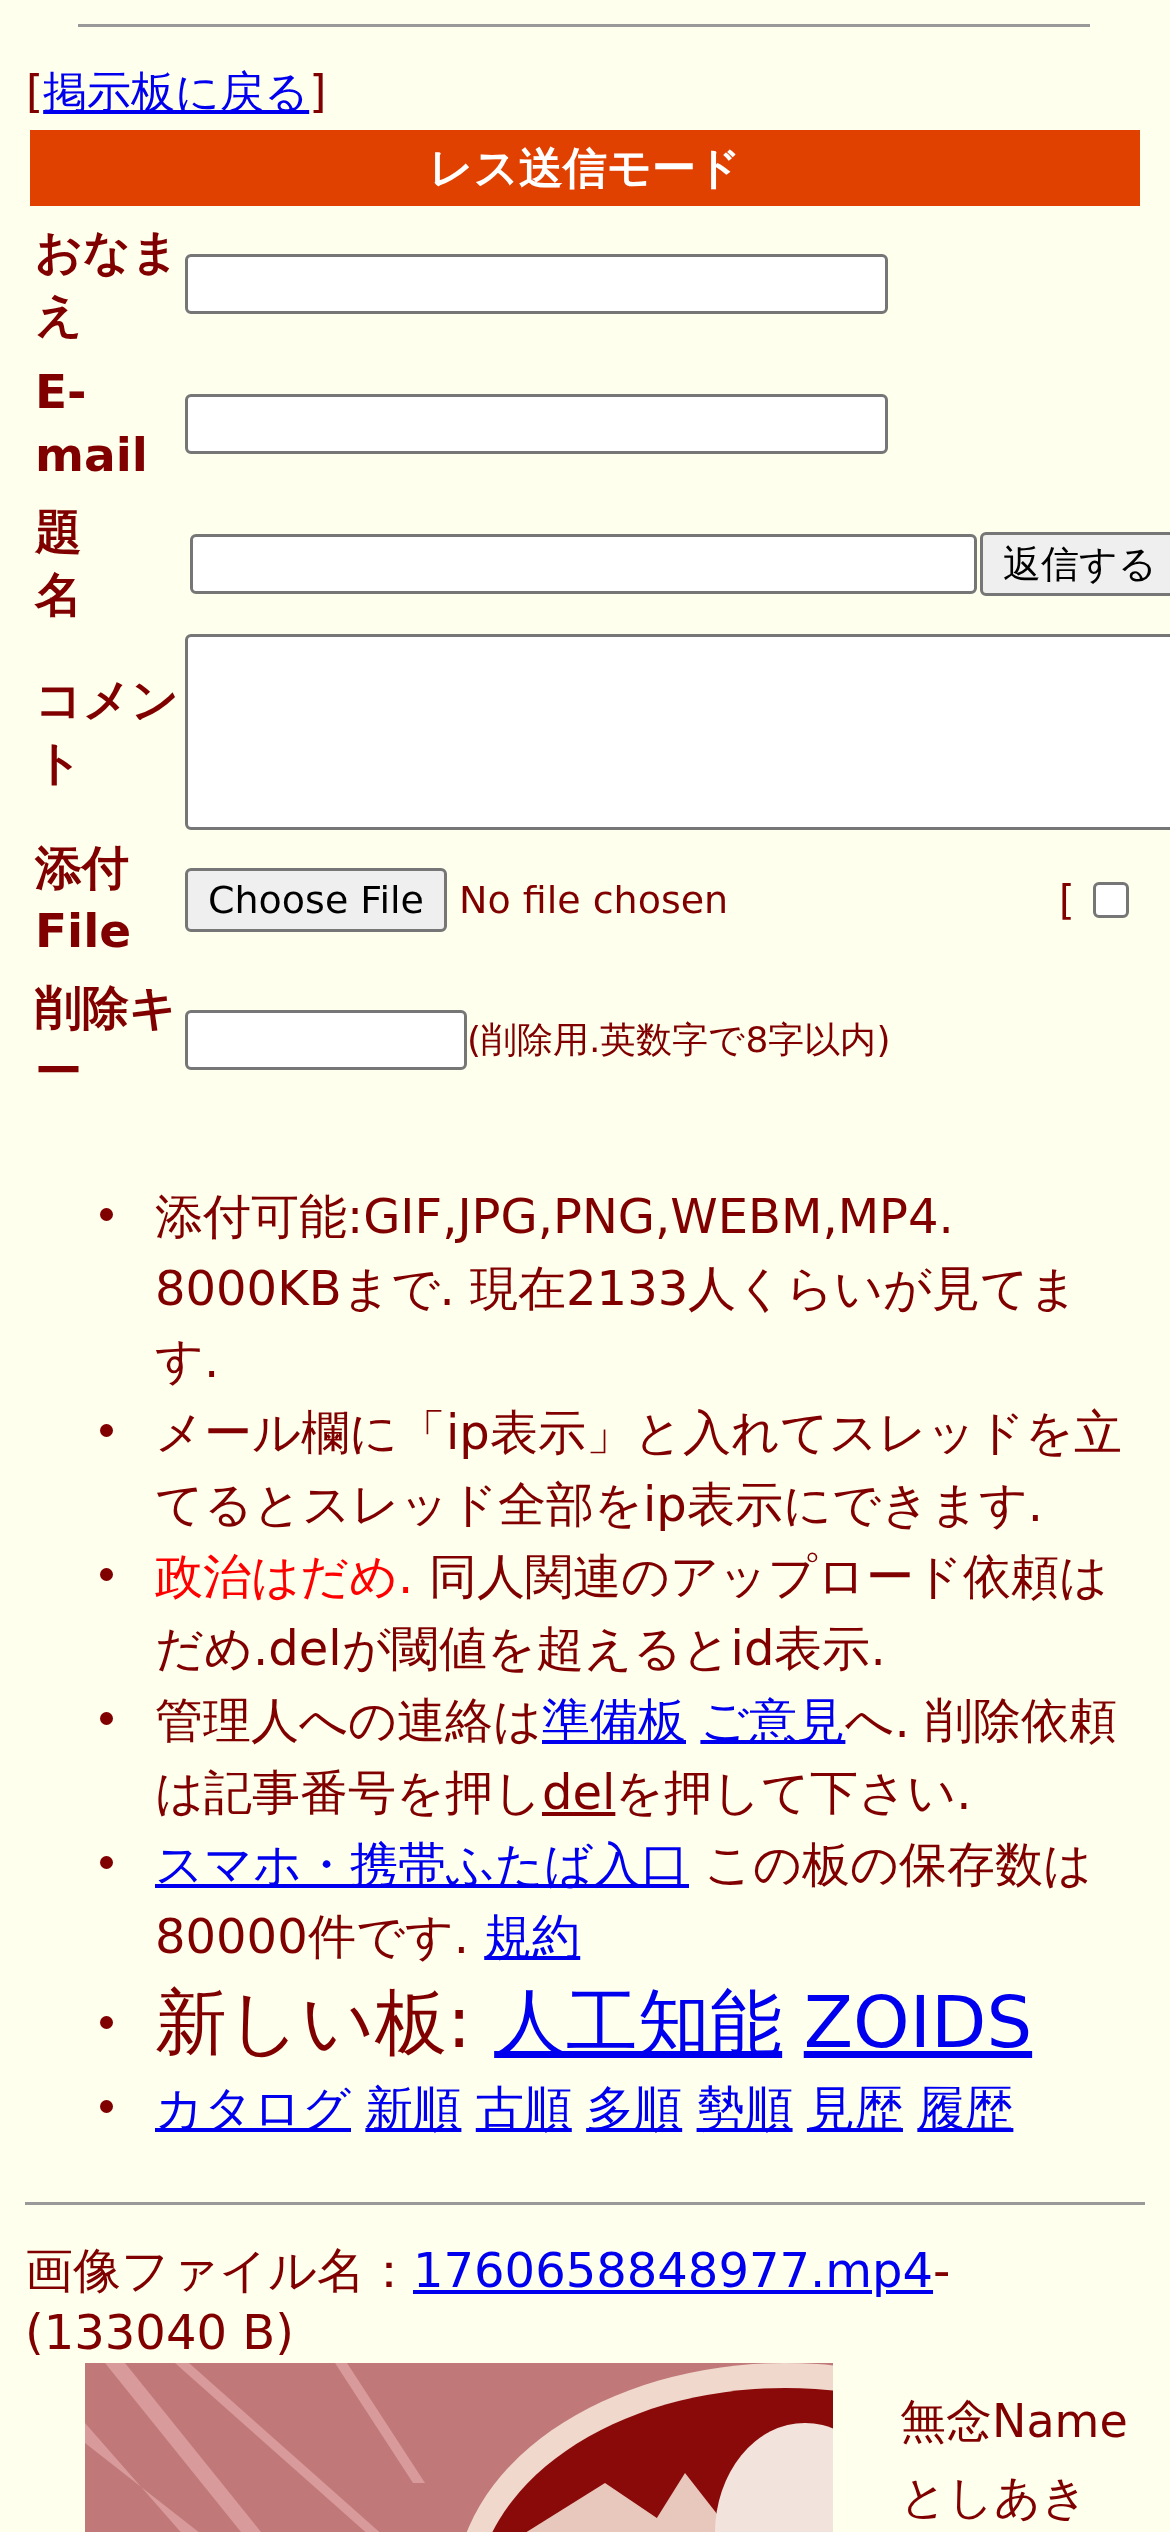  What do you see at coordinates (639, 1469) in the screenshot?
I see `note-text: メール欄に「ip表示」と入れてスレッドを立てるとスレッド全部をip表示にできます.` at bounding box center [639, 1469].